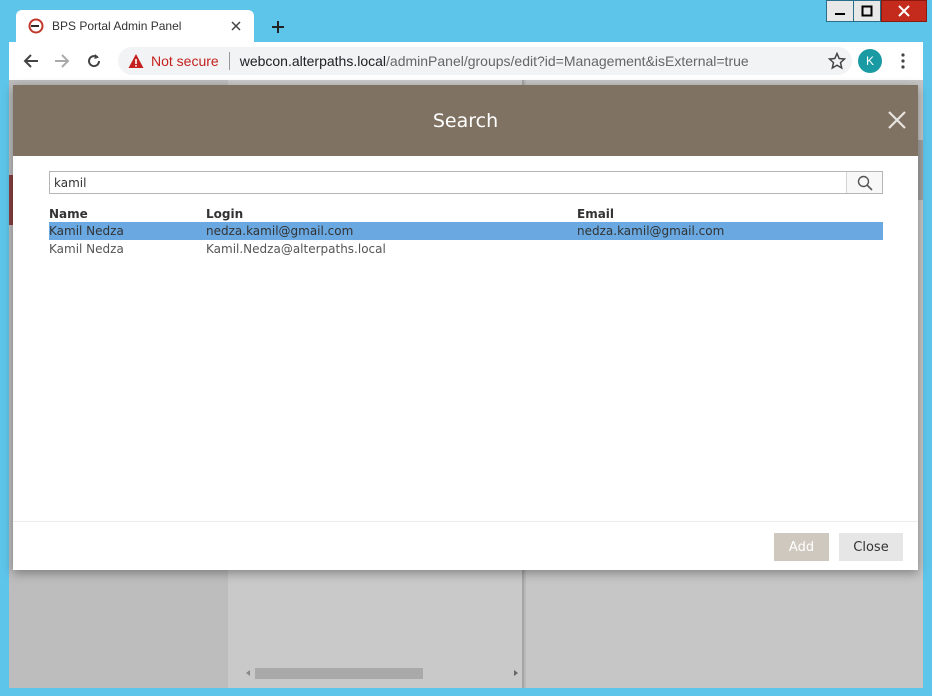  What do you see at coordinates (296, 249) in the screenshot?
I see `cell-login: Kamil.Nedza@alterpaths.local` at bounding box center [296, 249].